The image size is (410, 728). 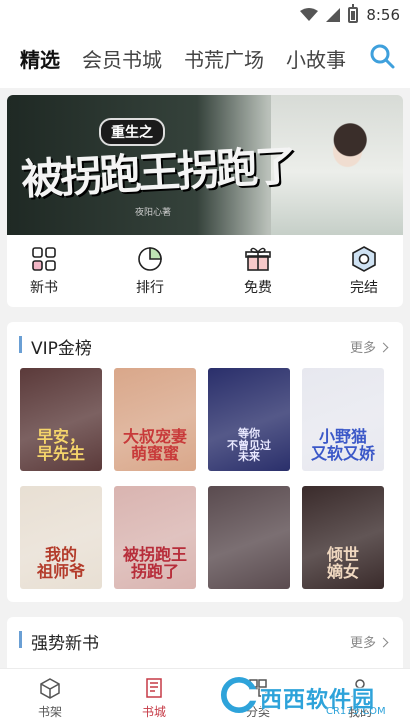 I want to click on battery-icon, so click(x=353, y=13).